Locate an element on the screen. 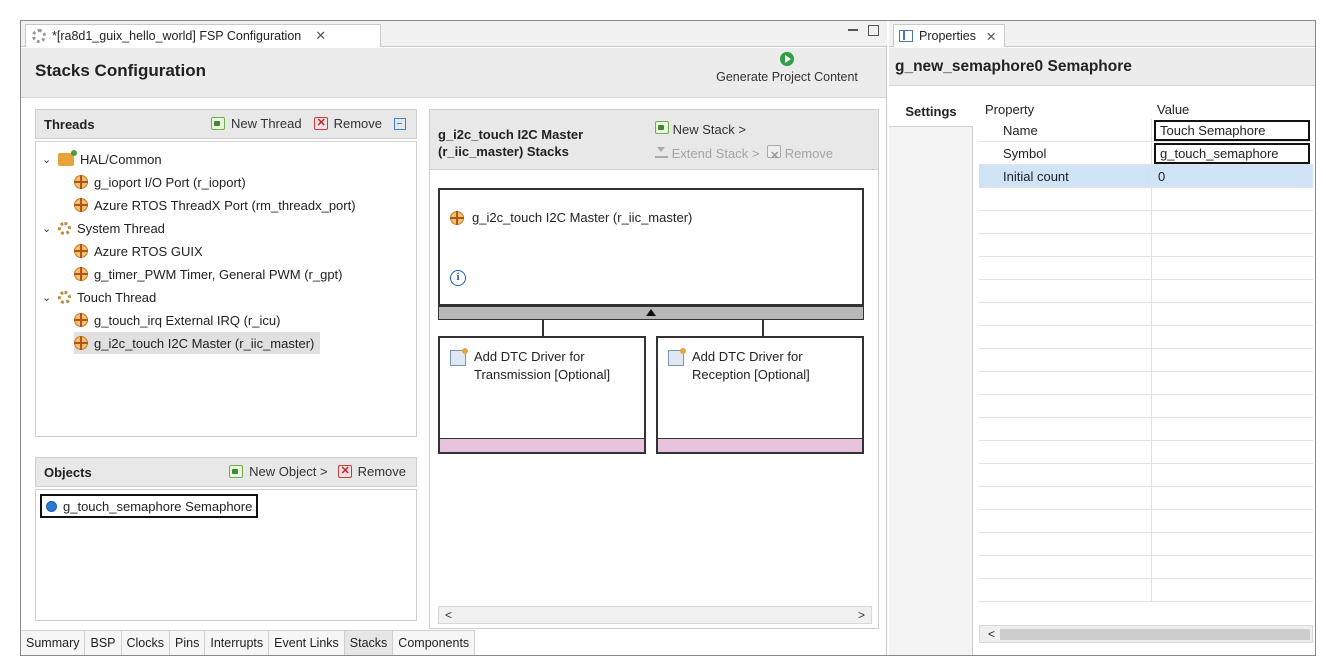  tab-properties: Properties ✕ is located at coordinates (949, 35).